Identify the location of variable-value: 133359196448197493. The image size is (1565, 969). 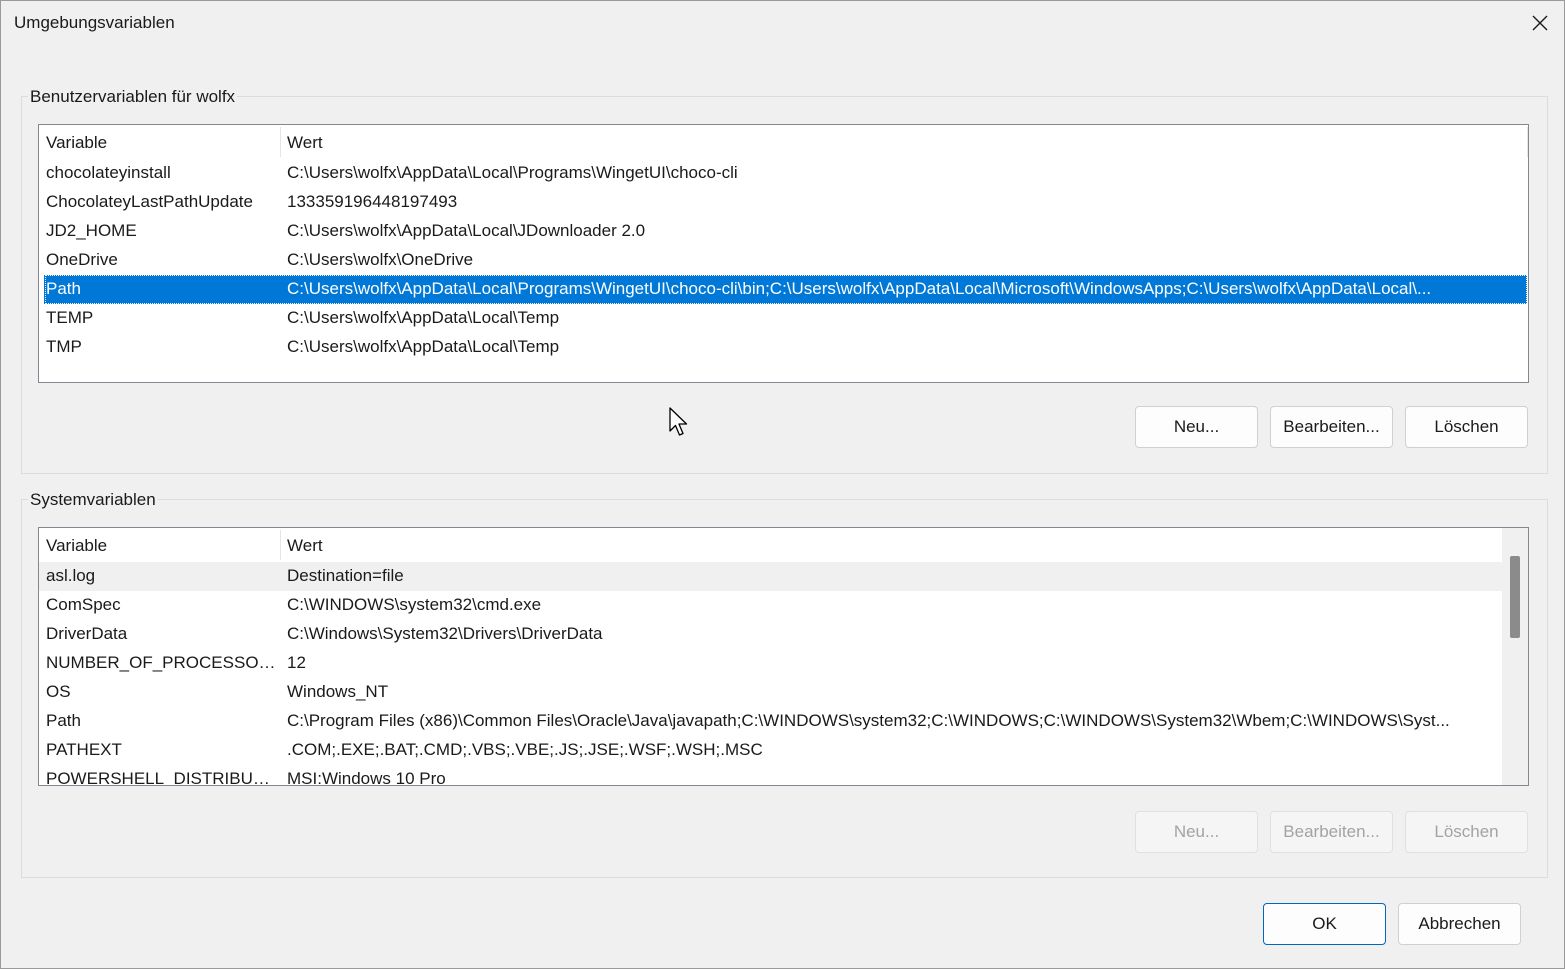
(372, 201).